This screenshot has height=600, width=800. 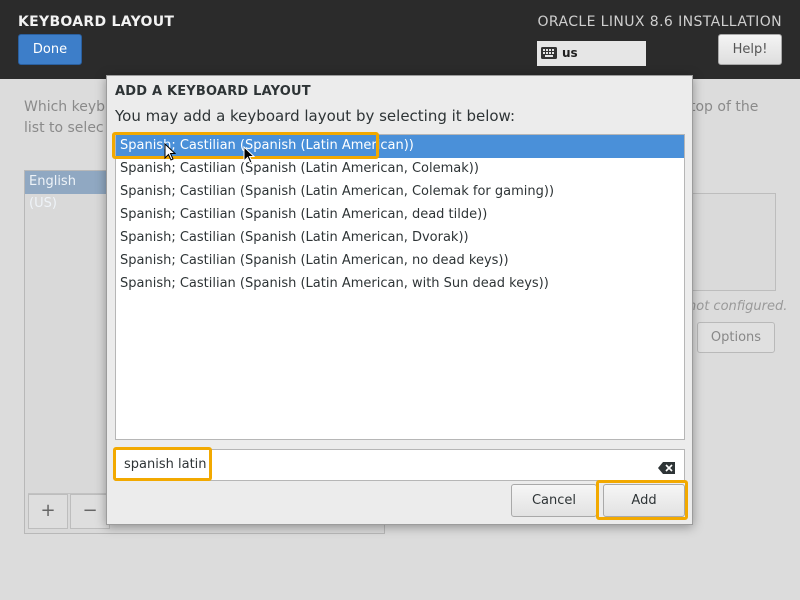 What do you see at coordinates (165, 464) in the screenshot?
I see `search-input-value: spanish latin` at bounding box center [165, 464].